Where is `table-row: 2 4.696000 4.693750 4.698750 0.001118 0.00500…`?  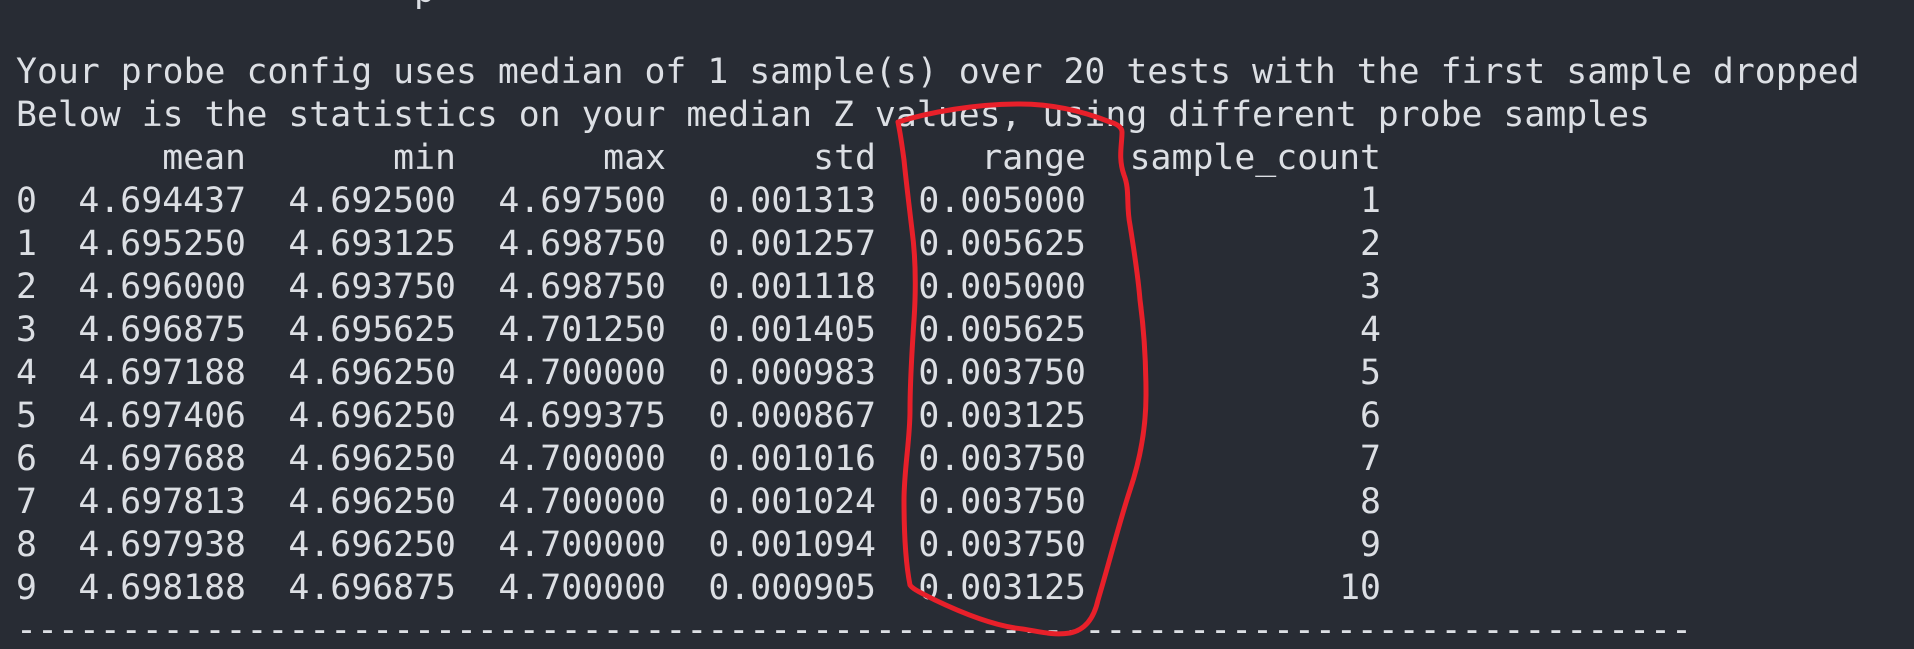 table-row: 2 4.696000 4.693750 4.698750 0.001118 0.00500… is located at coordinates (766, 287).